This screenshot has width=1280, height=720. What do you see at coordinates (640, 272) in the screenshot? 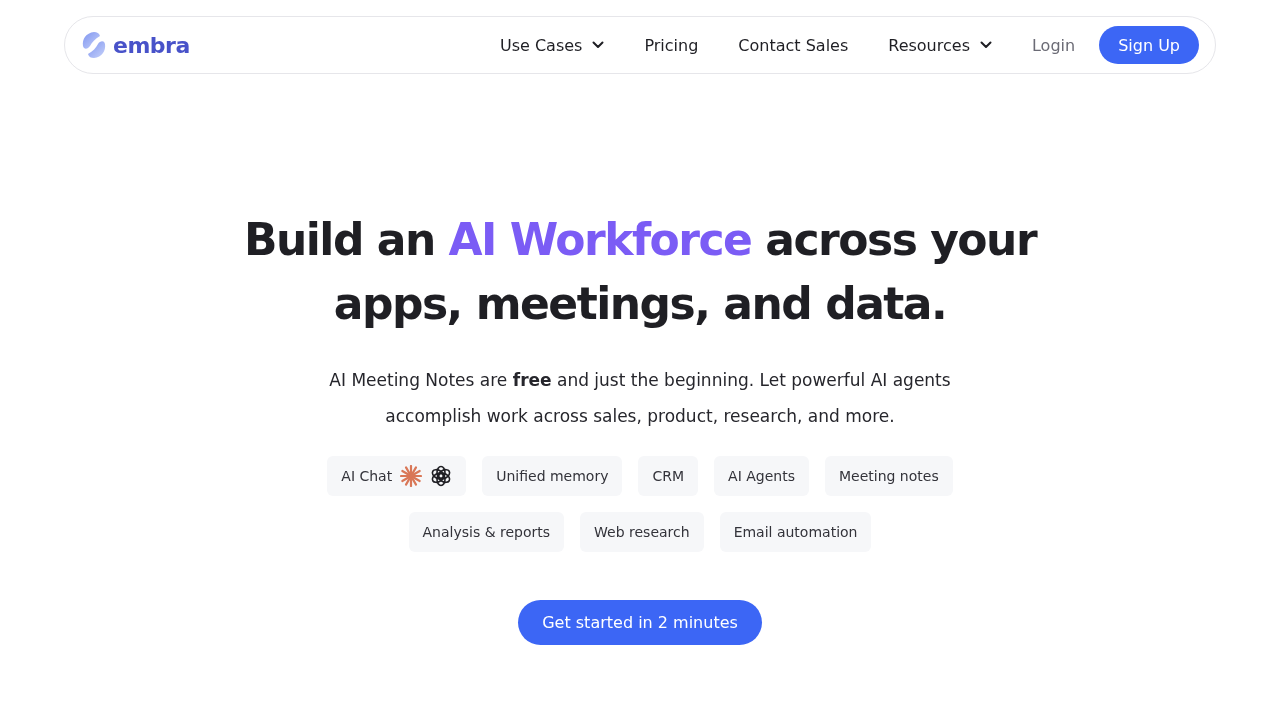
I see `headline: Build an AI Workforce across your apps, meetings, and data.` at bounding box center [640, 272].